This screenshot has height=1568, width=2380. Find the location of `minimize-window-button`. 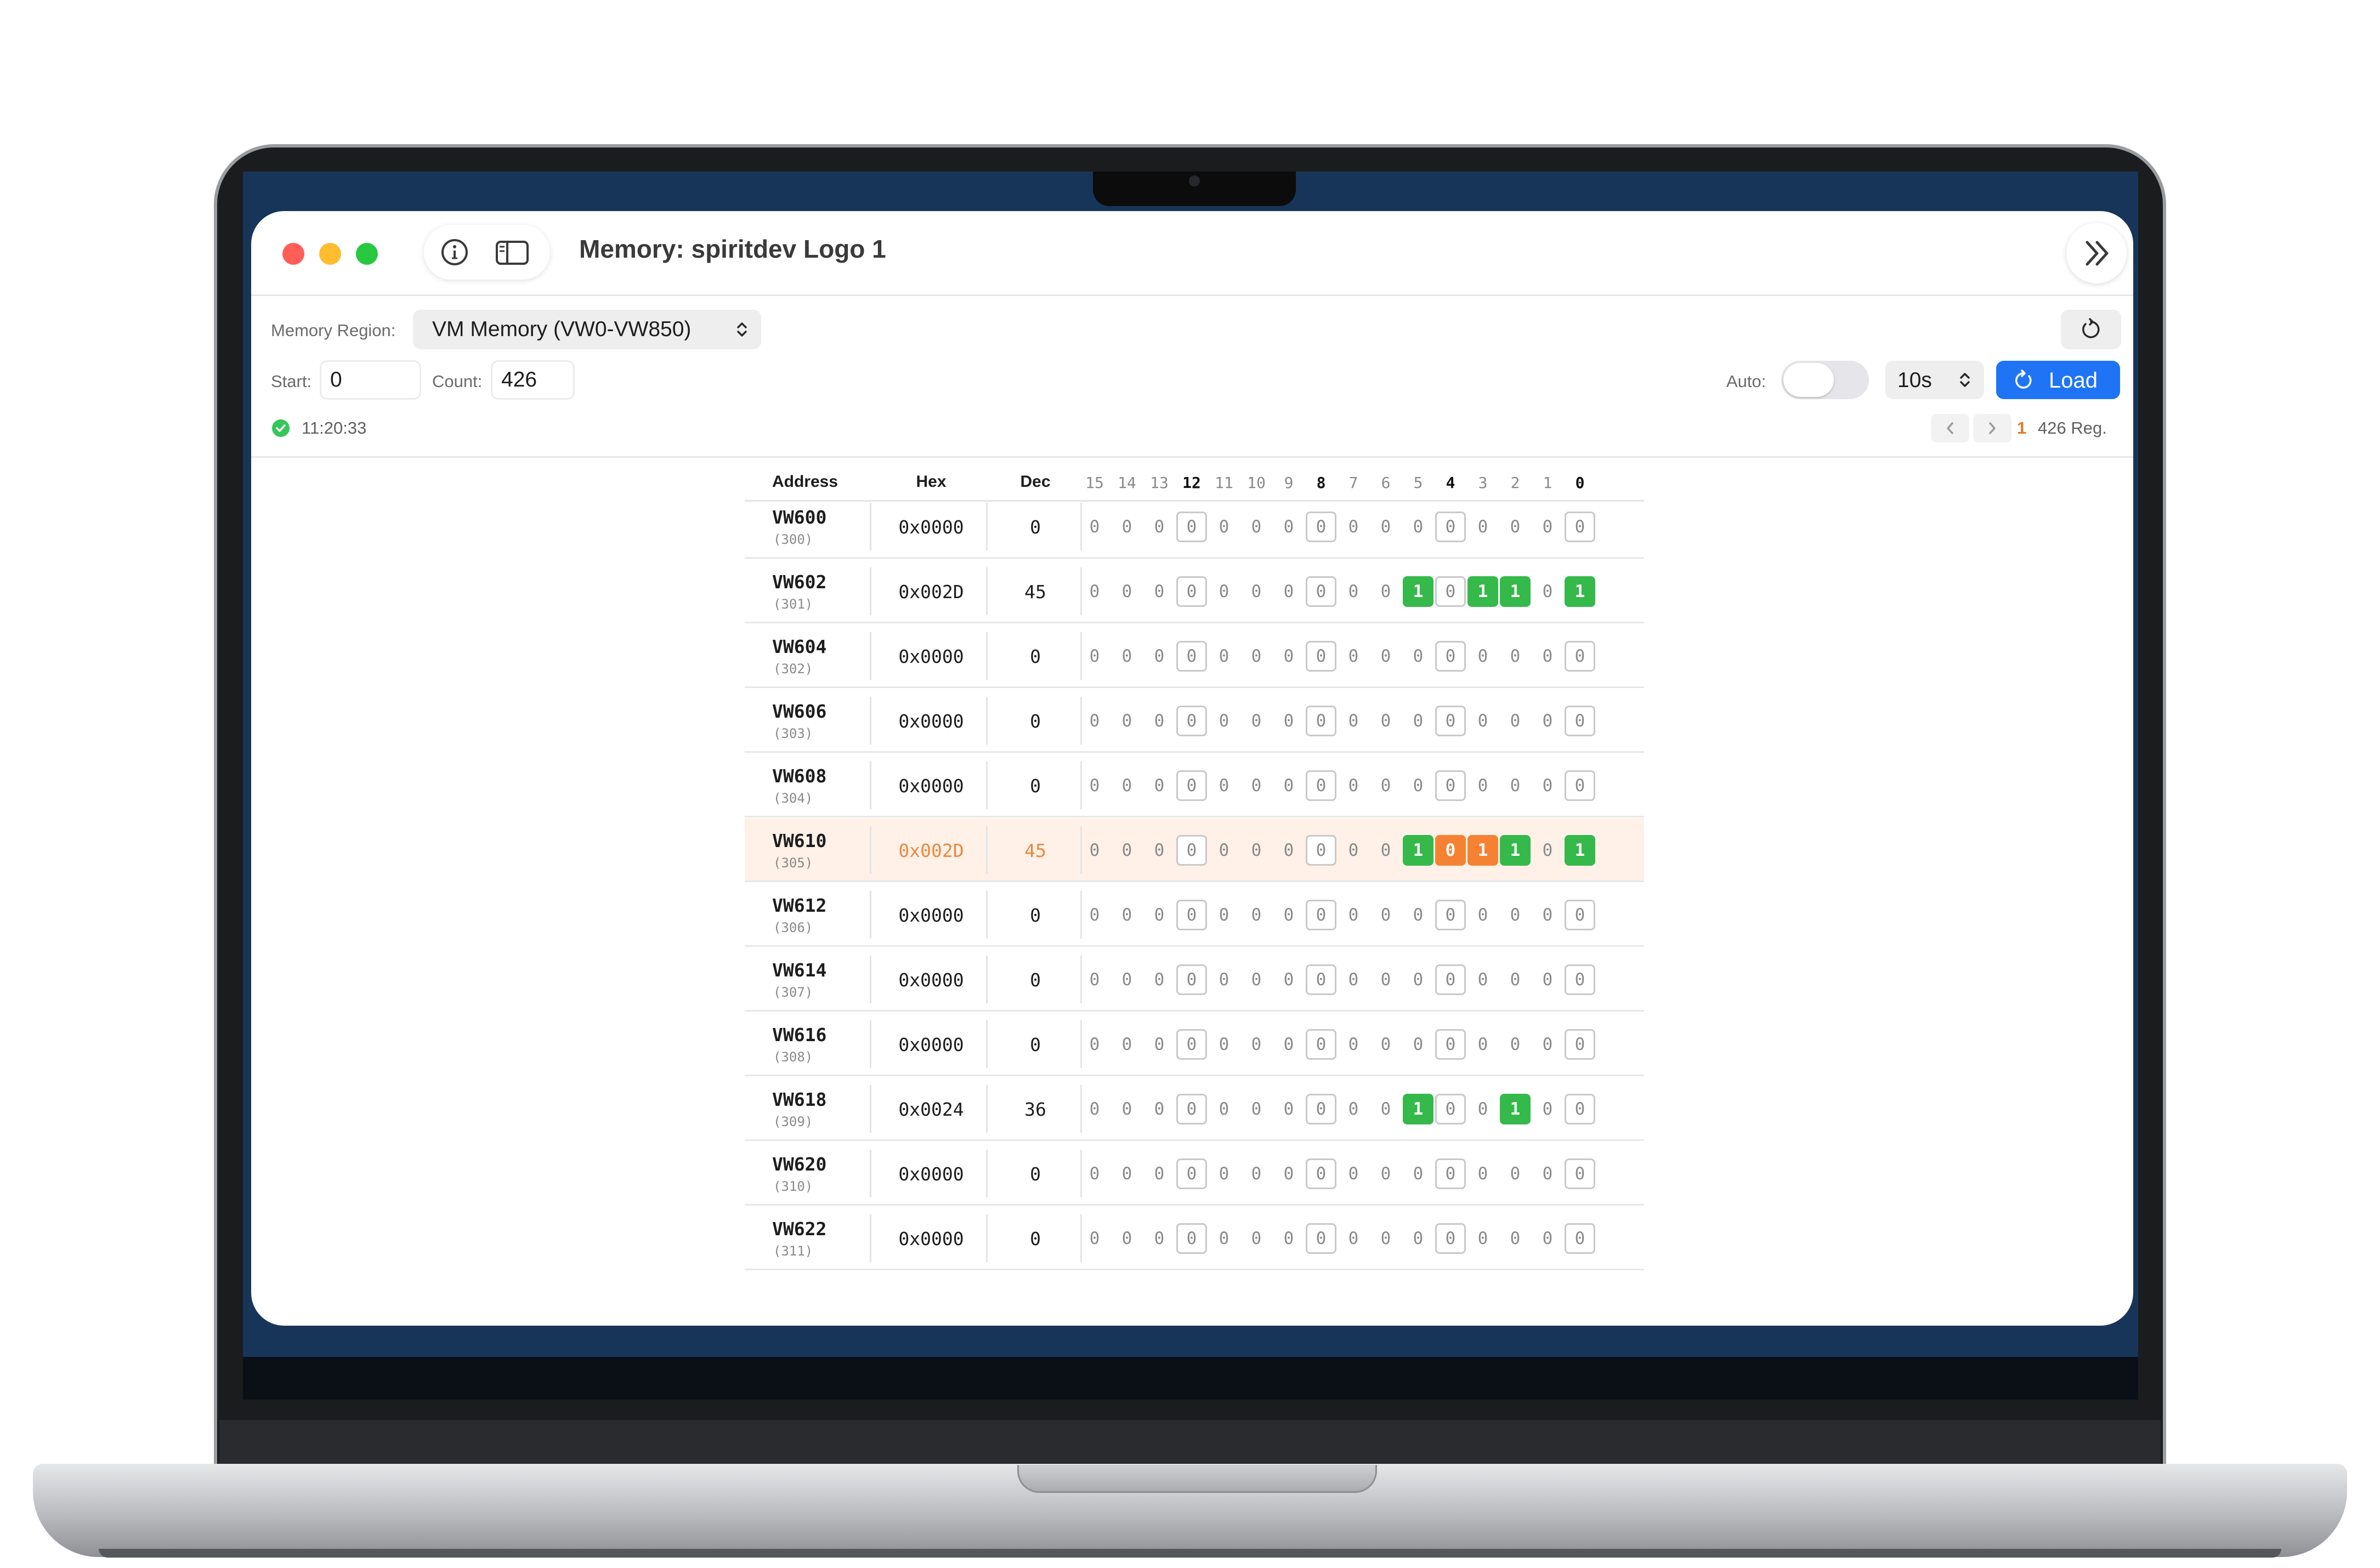

minimize-window-button is located at coordinates (330, 254).